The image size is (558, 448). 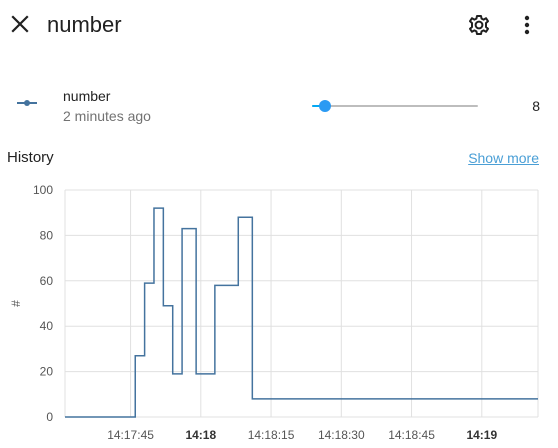 I want to click on entity-value: 8, so click(x=536, y=106).